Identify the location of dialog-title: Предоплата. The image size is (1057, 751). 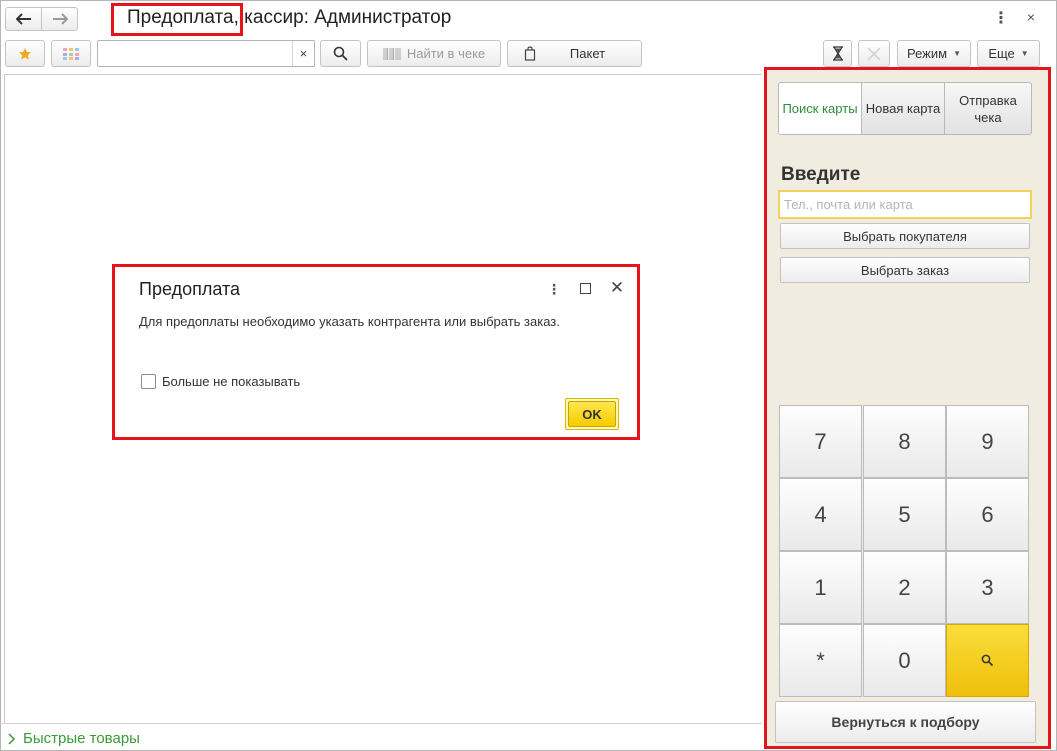
(189, 289).